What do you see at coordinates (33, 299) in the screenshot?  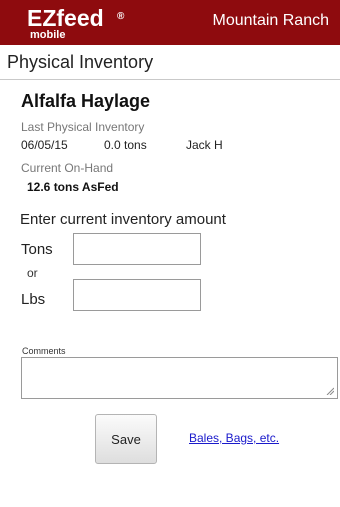 I see `lbs-label: Lbs` at bounding box center [33, 299].